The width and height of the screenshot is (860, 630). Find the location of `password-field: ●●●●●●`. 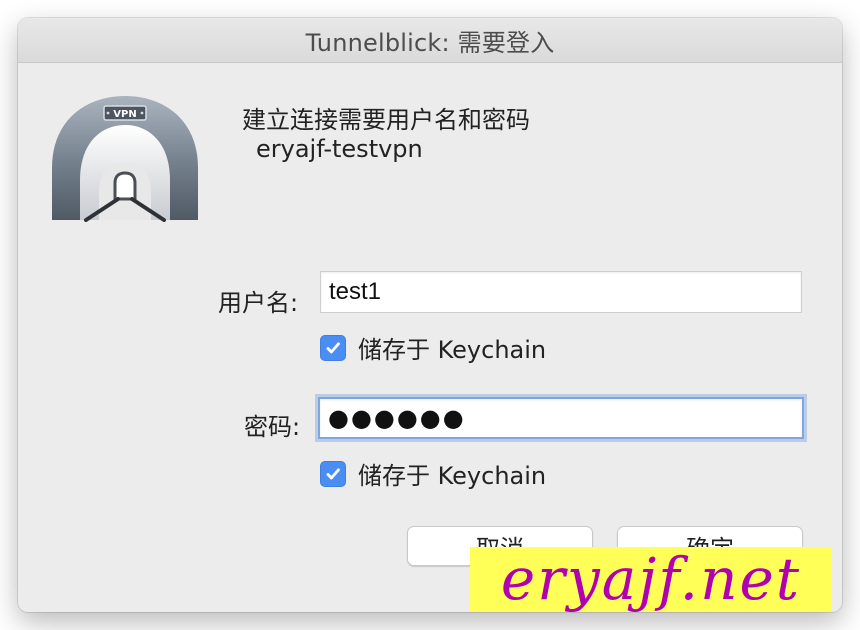

password-field: ●●●●●● is located at coordinates (561, 418).